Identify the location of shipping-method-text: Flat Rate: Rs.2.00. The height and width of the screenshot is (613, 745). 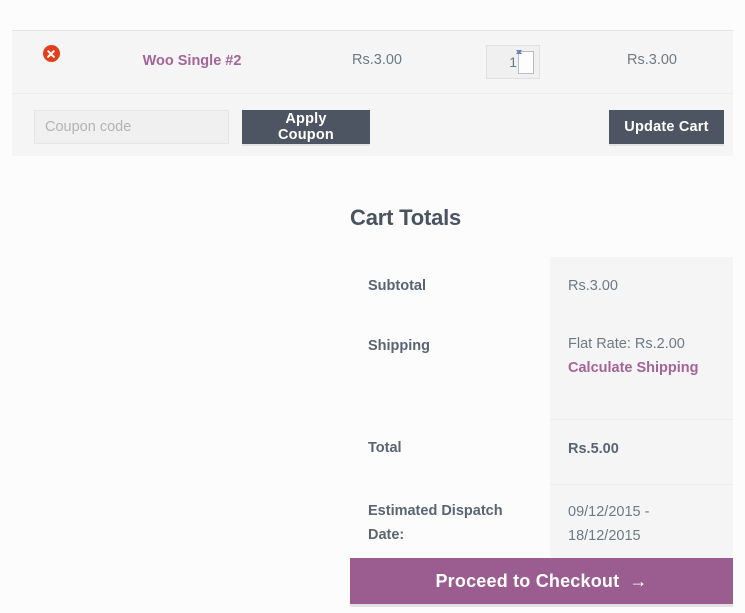
(626, 343).